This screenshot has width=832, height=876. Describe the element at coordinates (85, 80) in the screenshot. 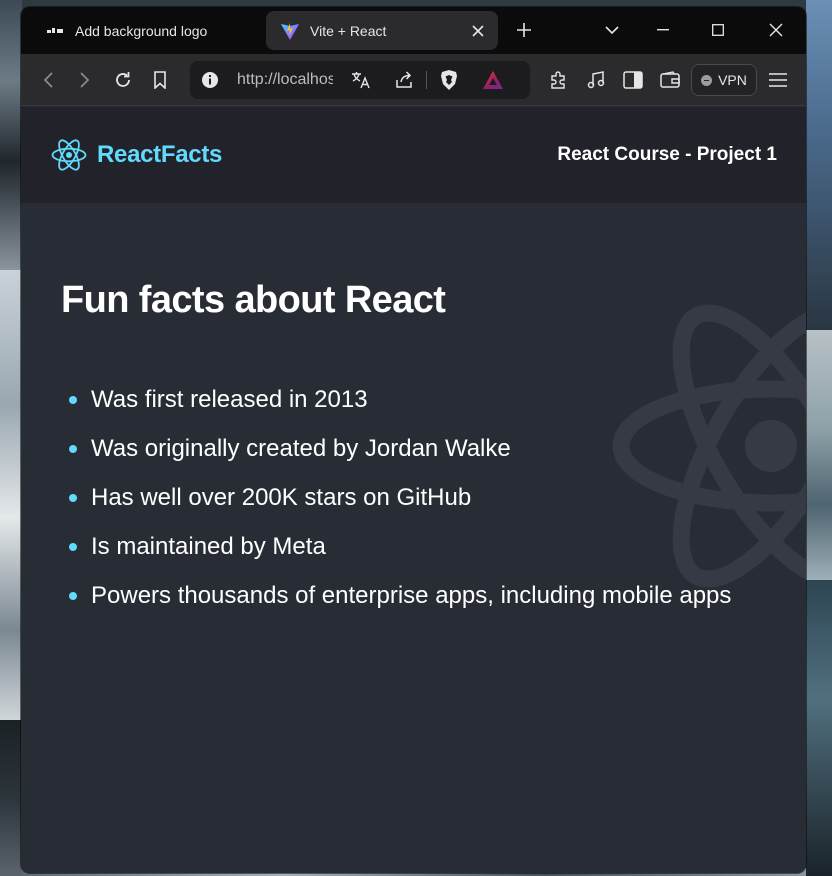

I see `forward-arrow-icon` at that location.